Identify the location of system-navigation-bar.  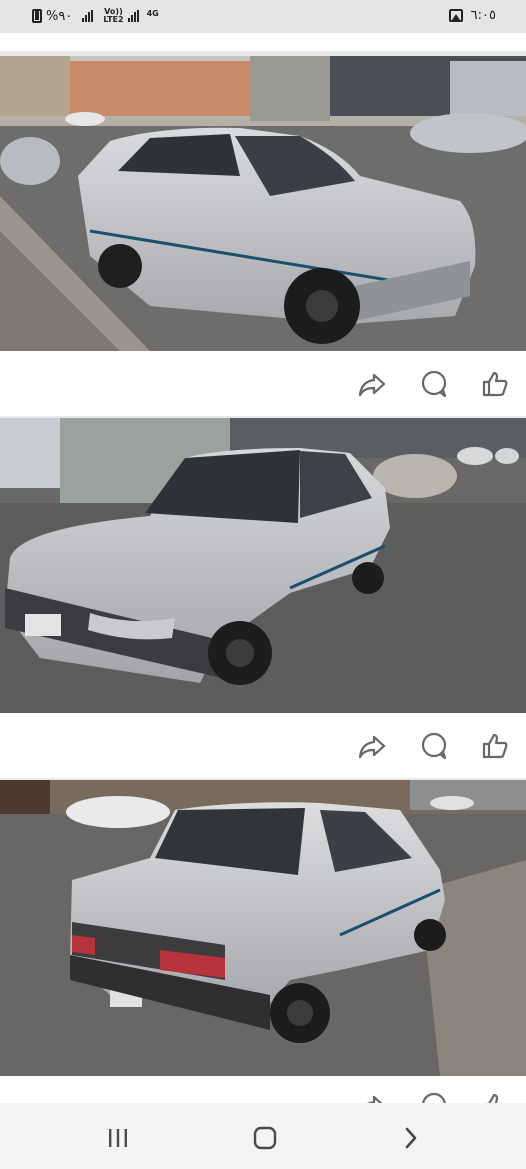
(263, 1136).